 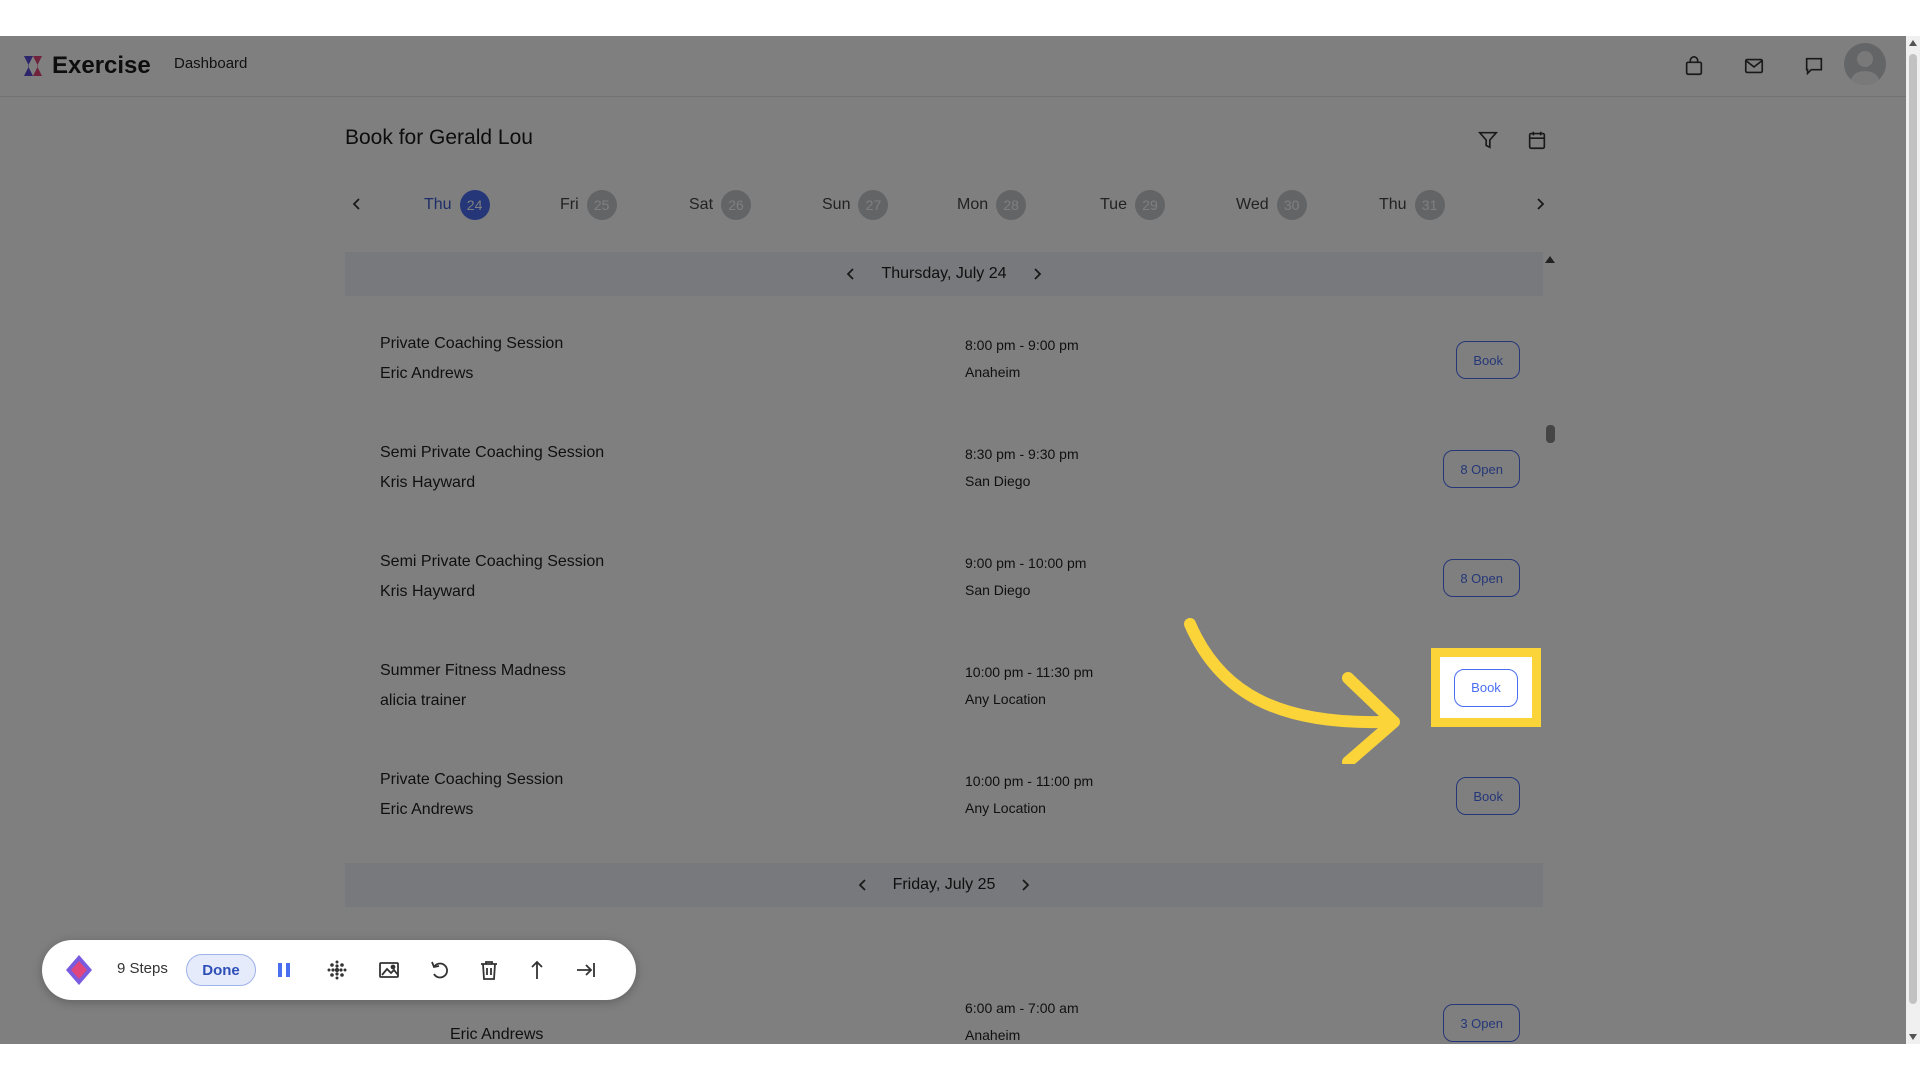 What do you see at coordinates (855, 205) in the screenshot?
I see `day-tab: Sun 27` at bounding box center [855, 205].